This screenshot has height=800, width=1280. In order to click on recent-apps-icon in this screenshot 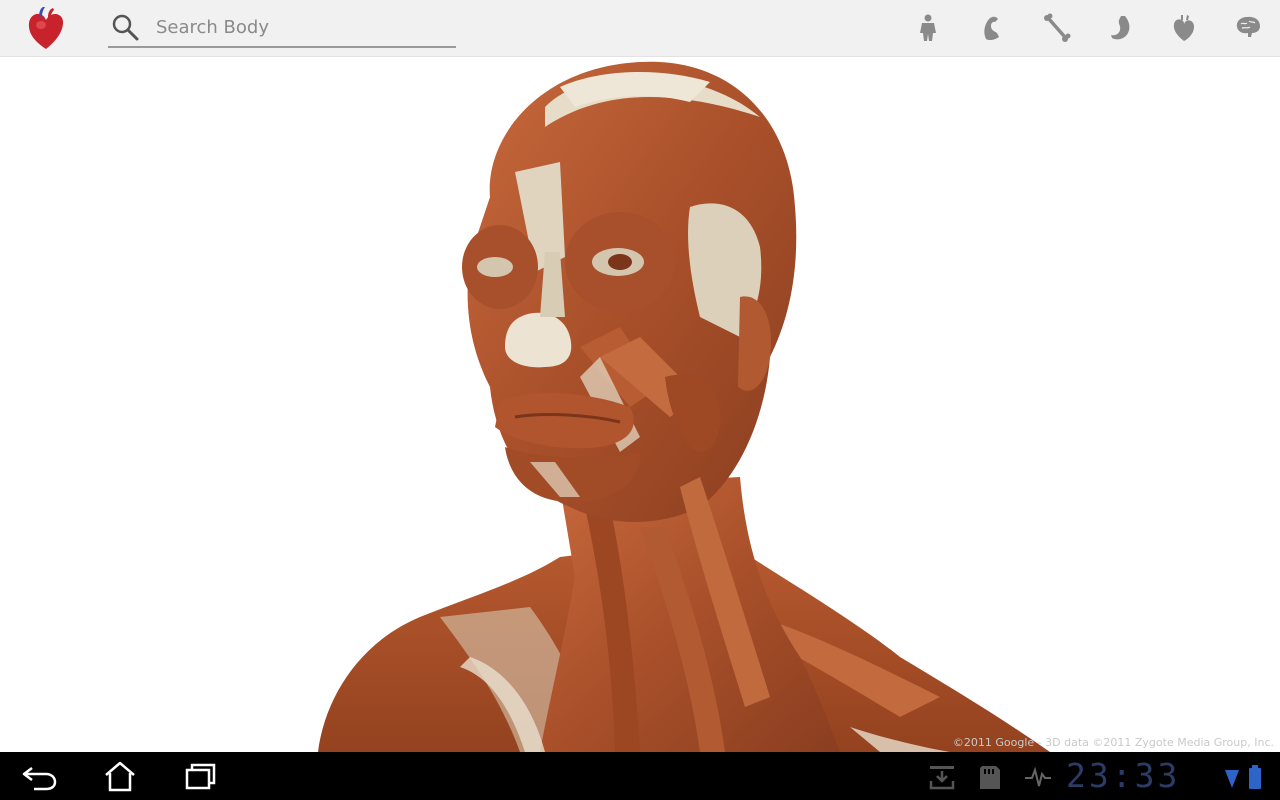, I will do `click(200, 776)`.